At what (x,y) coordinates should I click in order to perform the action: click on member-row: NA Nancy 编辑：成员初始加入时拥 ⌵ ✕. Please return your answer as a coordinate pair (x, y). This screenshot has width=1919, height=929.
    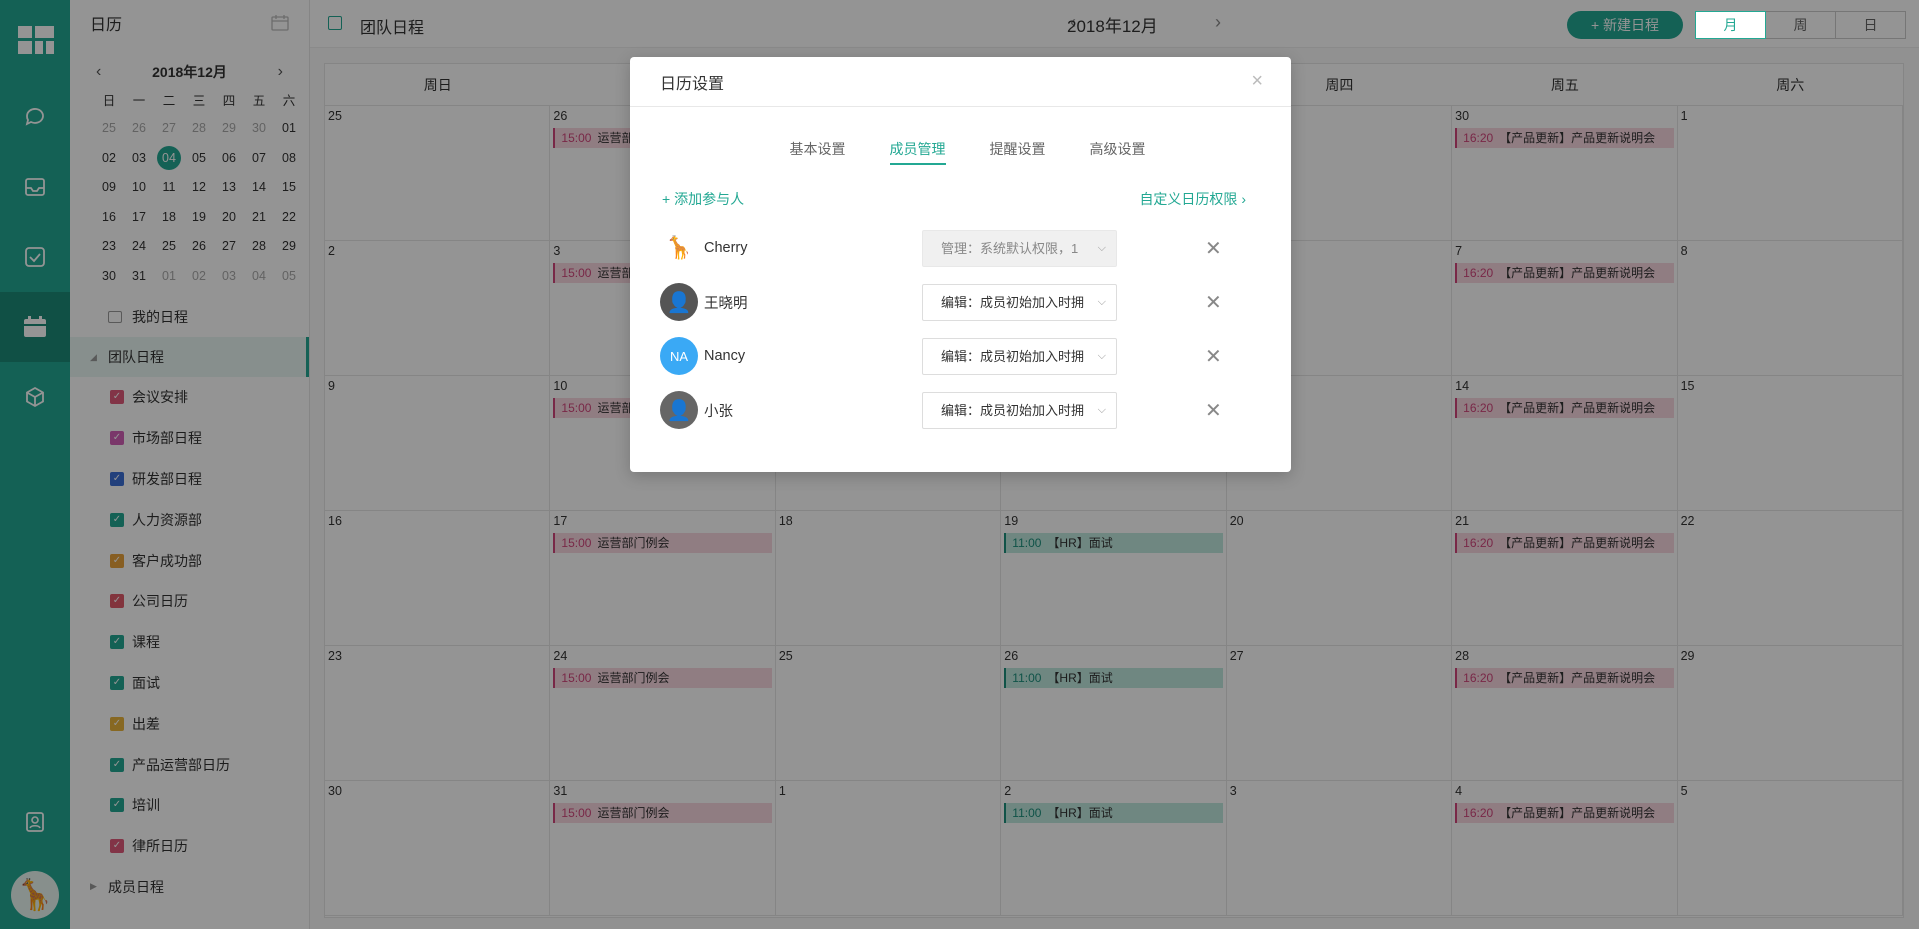
    Looking at the image, I should click on (960, 356).